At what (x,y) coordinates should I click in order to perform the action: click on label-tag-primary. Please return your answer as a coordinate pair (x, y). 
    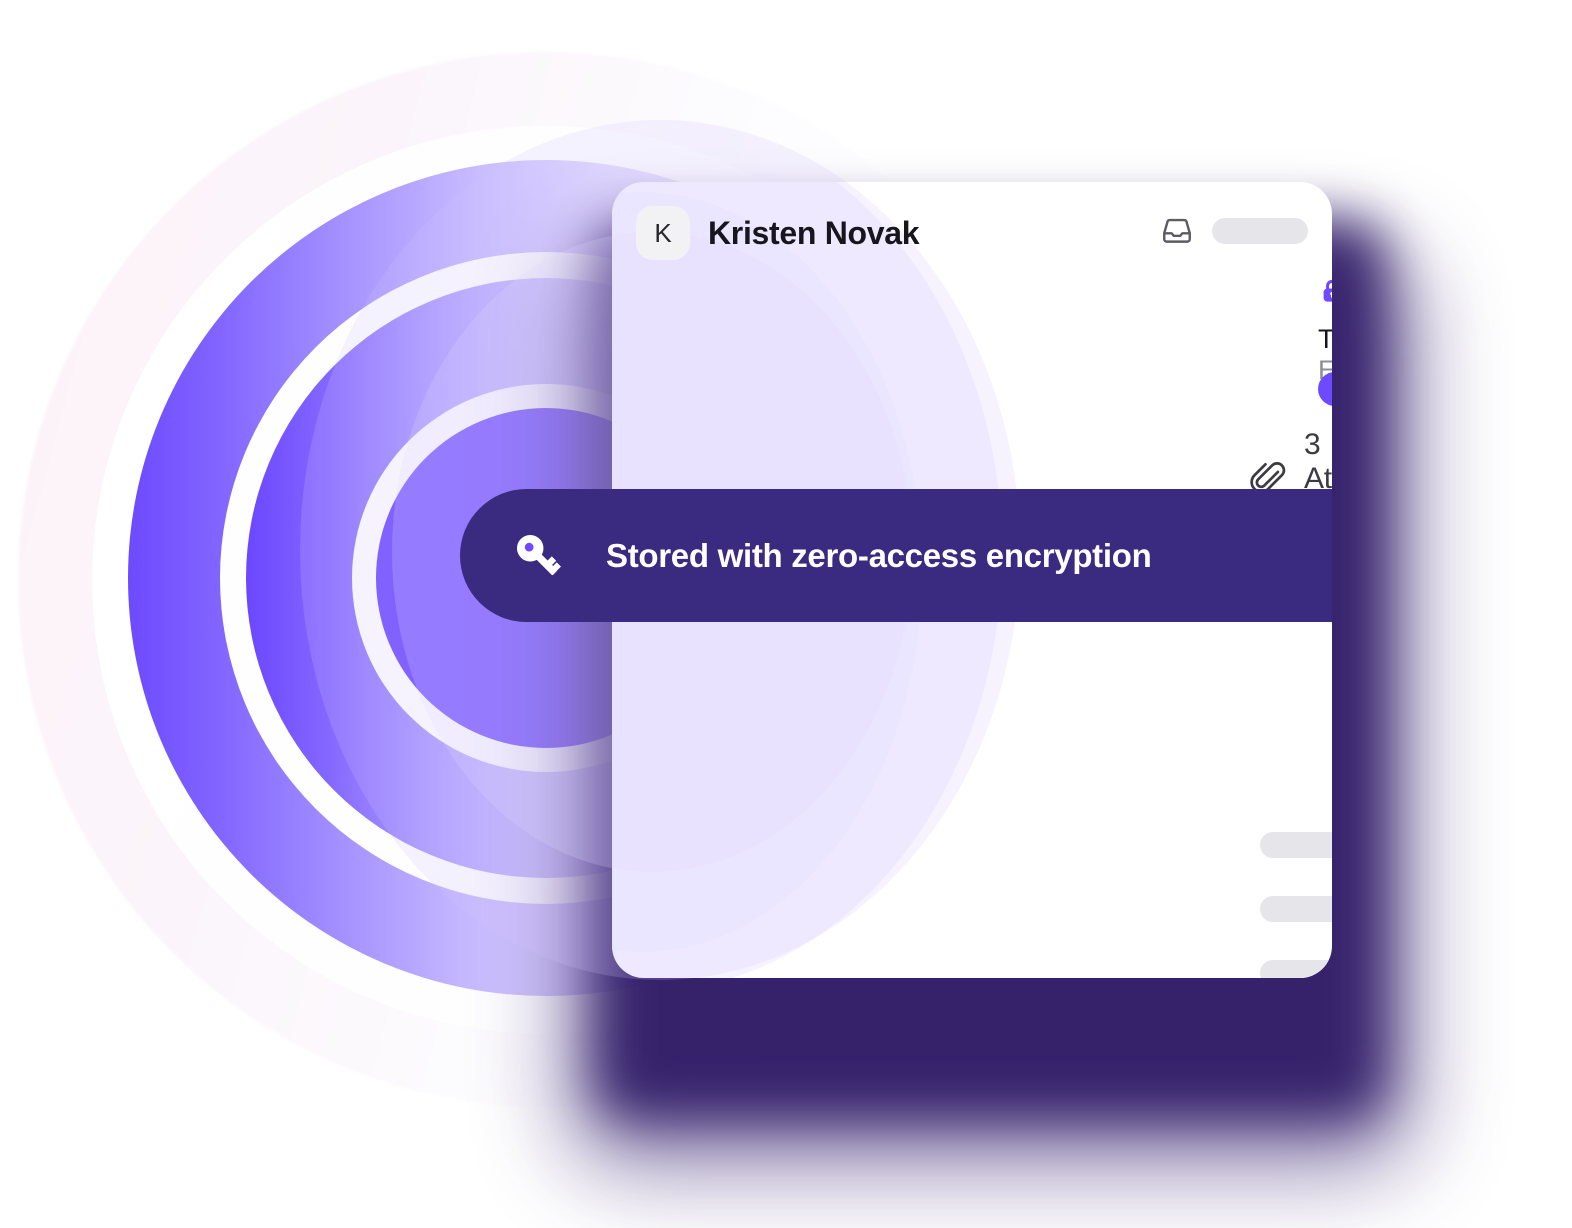
    Looking at the image, I should click on (1325, 389).